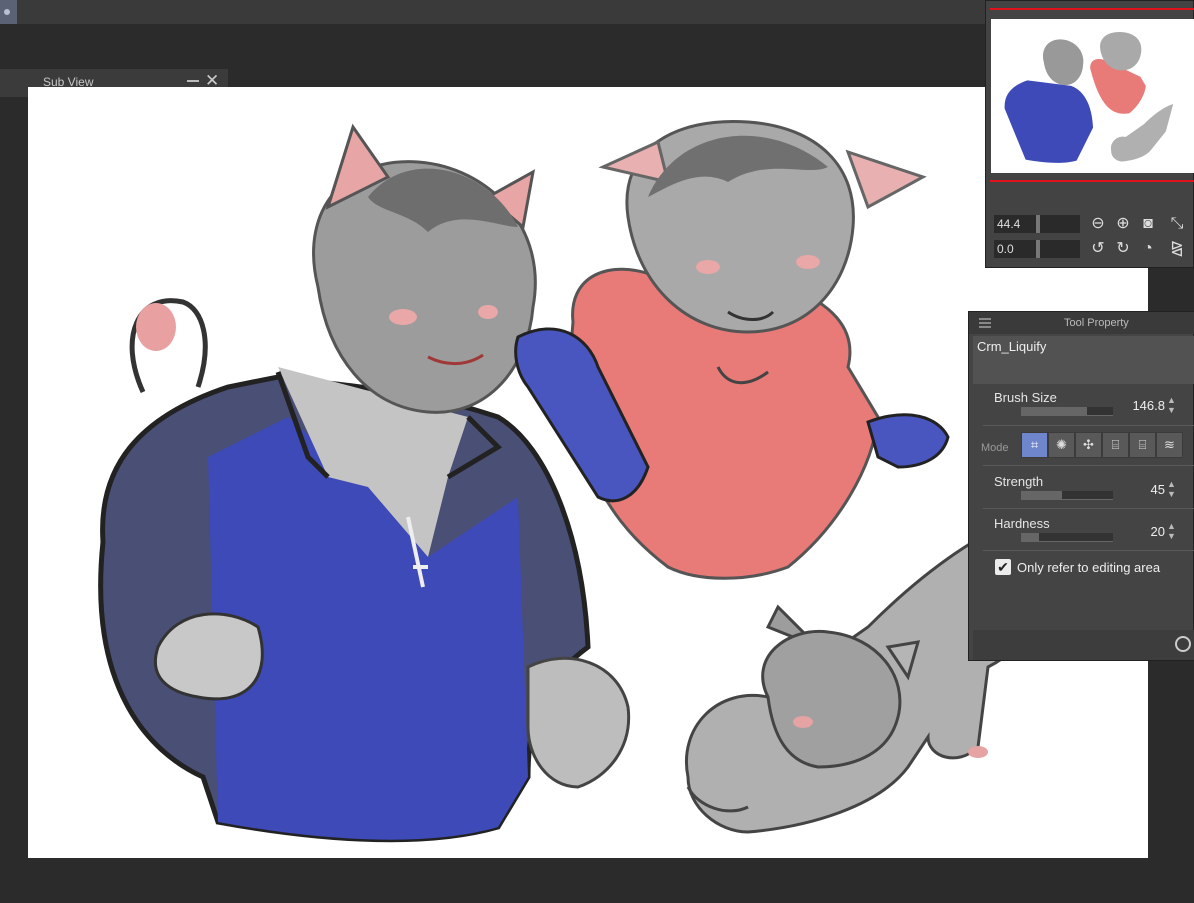 The width and height of the screenshot is (1194, 903). Describe the element at coordinates (1183, 644) in the screenshot. I see `reset-icon` at that location.